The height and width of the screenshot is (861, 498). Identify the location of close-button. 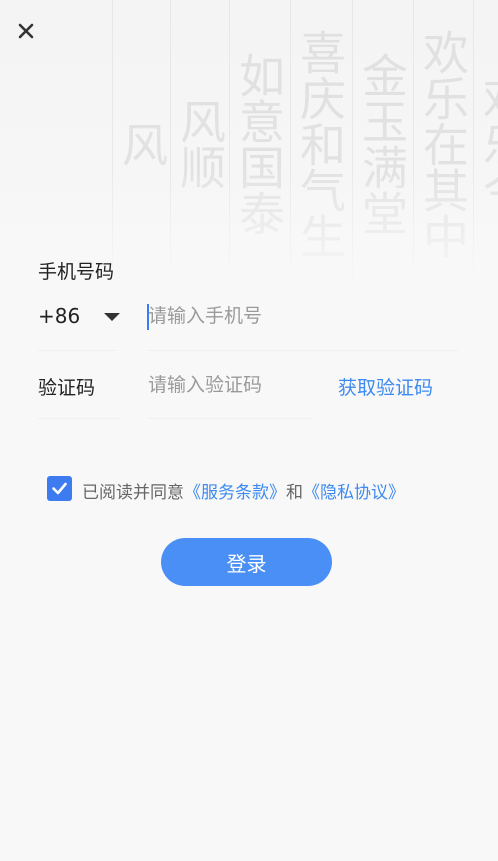
(26, 31).